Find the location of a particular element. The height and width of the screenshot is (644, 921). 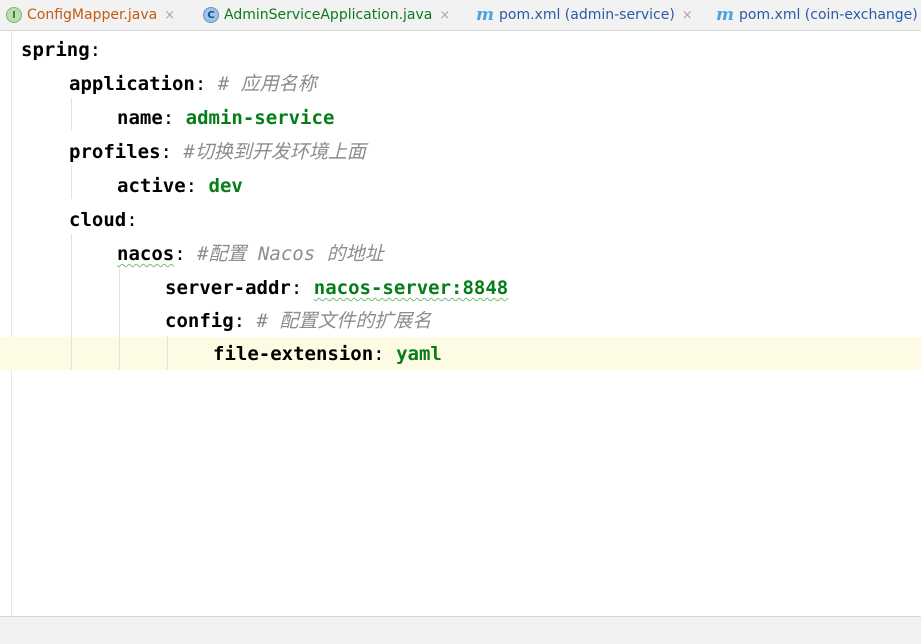

yaml-comment: #配置 Nacos 的地址 is located at coordinates (284, 254).